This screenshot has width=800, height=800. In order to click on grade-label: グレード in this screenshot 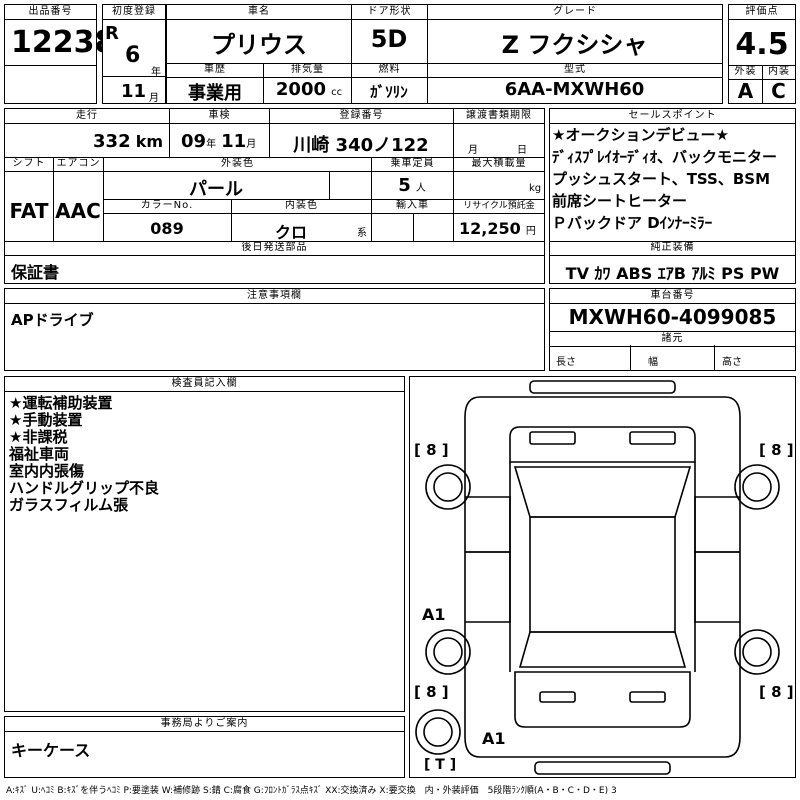, I will do `click(574, 12)`.